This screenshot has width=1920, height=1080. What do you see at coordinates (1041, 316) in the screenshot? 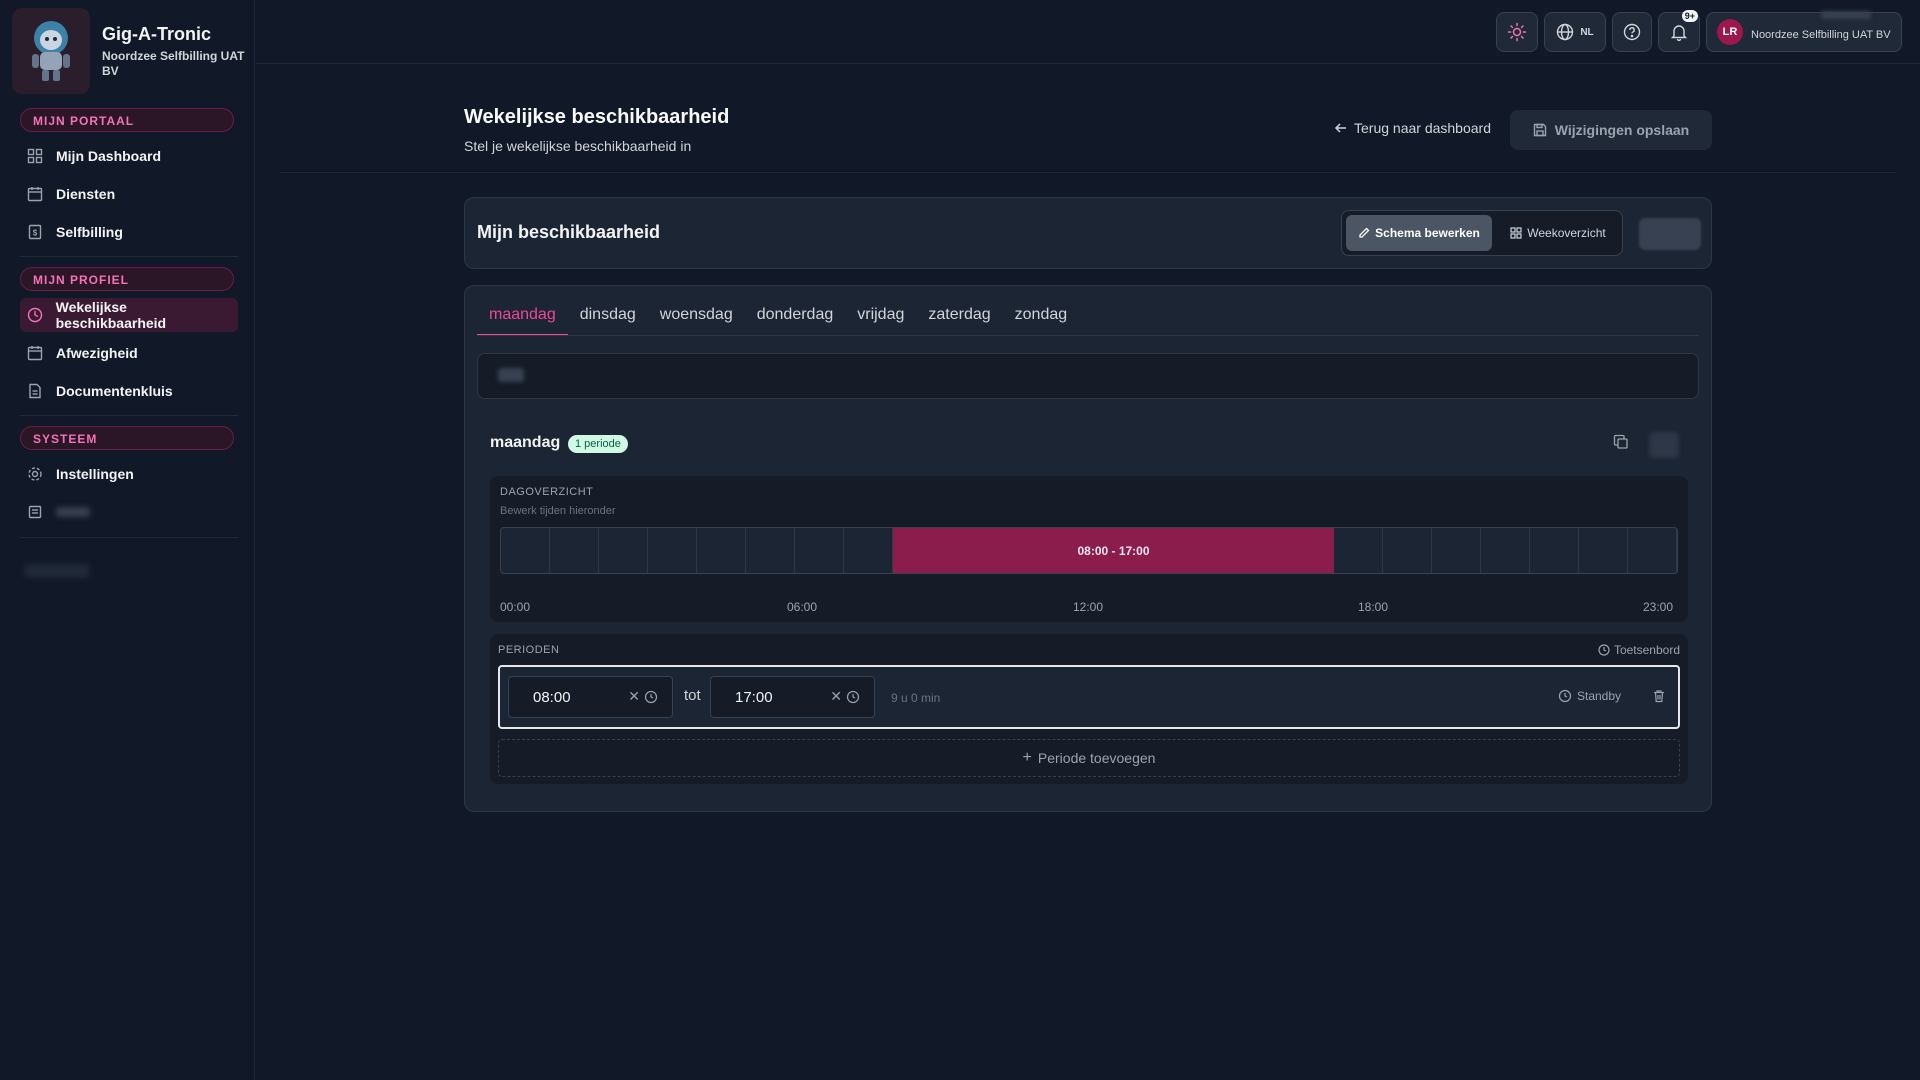
I see `tab-zondag: zondag` at bounding box center [1041, 316].